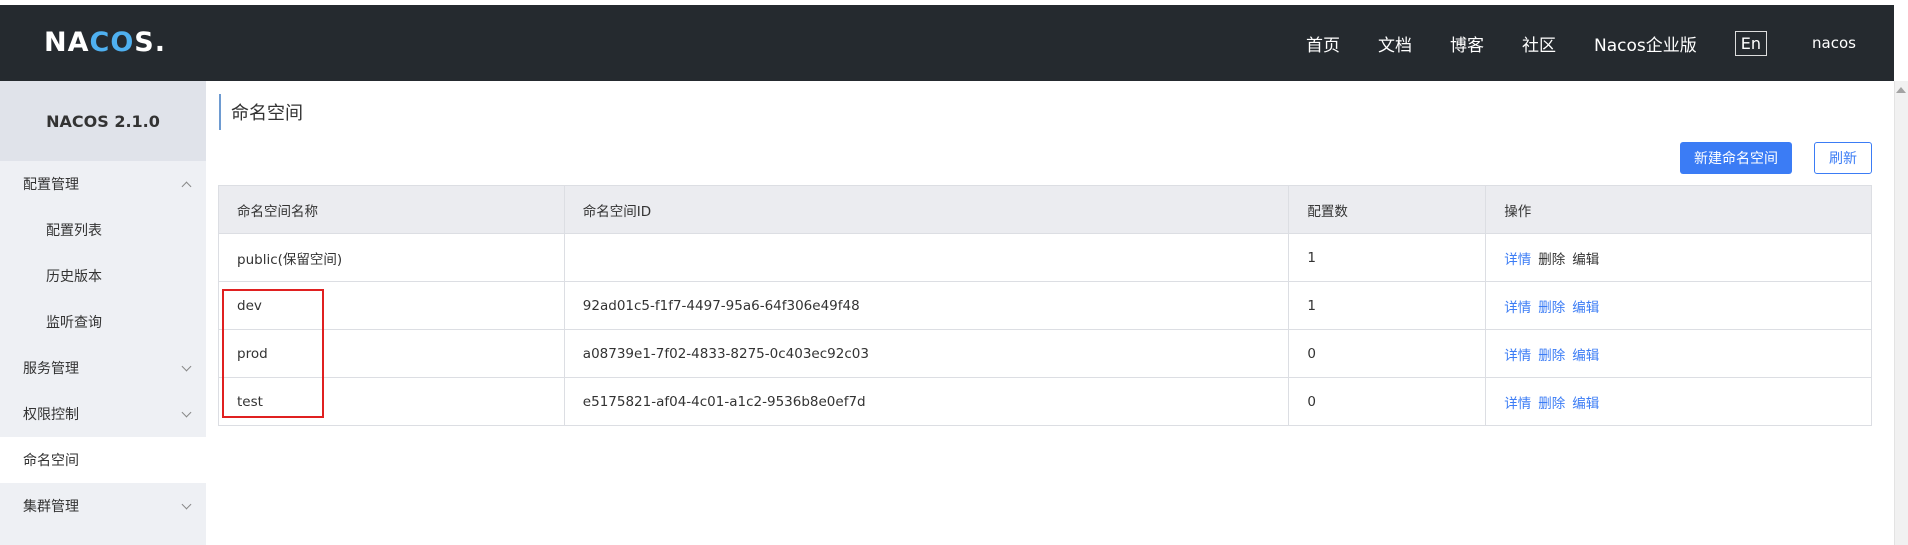 This screenshot has height=545, width=1908. What do you see at coordinates (947, 43) in the screenshot?
I see `top-header: NACOS. 首页 文档 博客 社区 Nacos企业版 En nacos` at bounding box center [947, 43].